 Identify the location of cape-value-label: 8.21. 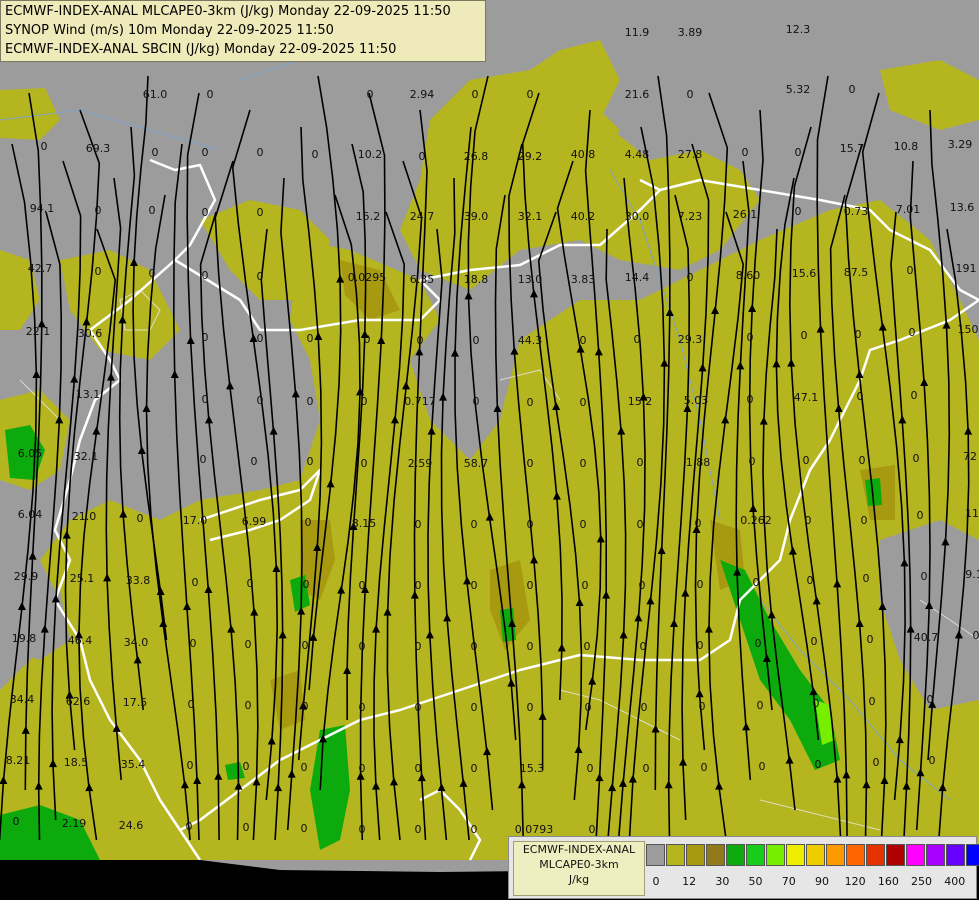
(18, 760).